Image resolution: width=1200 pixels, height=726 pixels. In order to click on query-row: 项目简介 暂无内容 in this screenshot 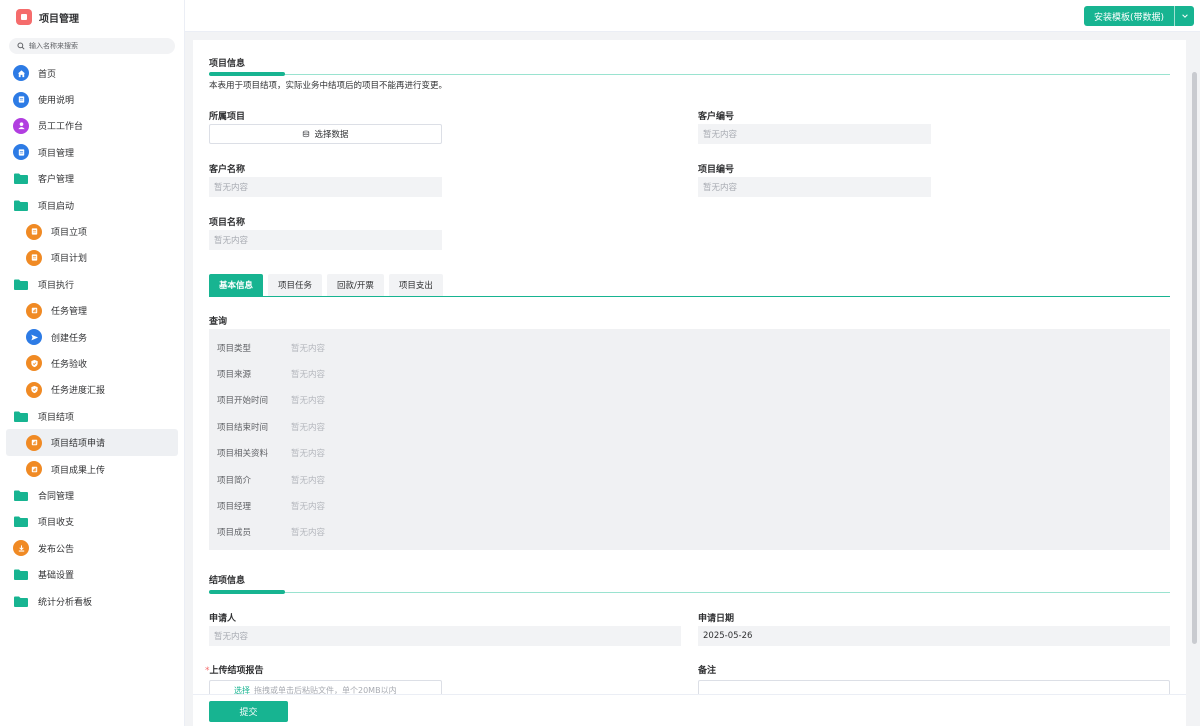, I will do `click(271, 480)`.